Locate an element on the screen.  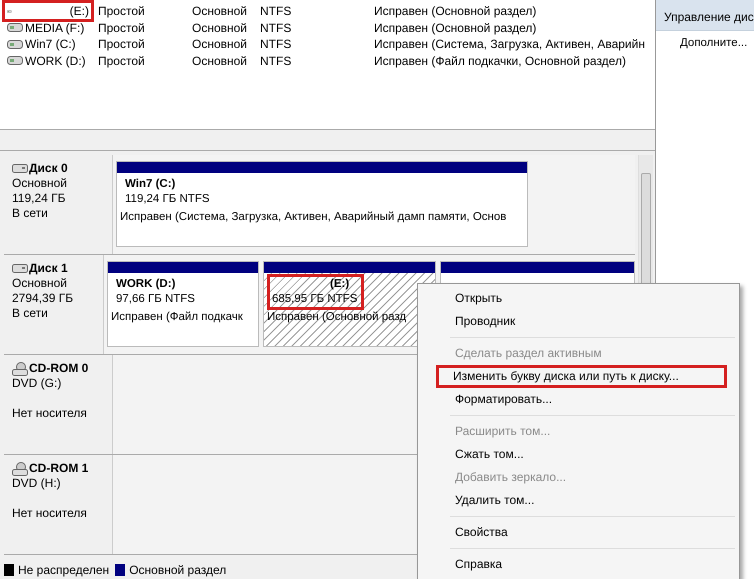
partition-title: Win7 (C:) is located at coordinates (150, 184).